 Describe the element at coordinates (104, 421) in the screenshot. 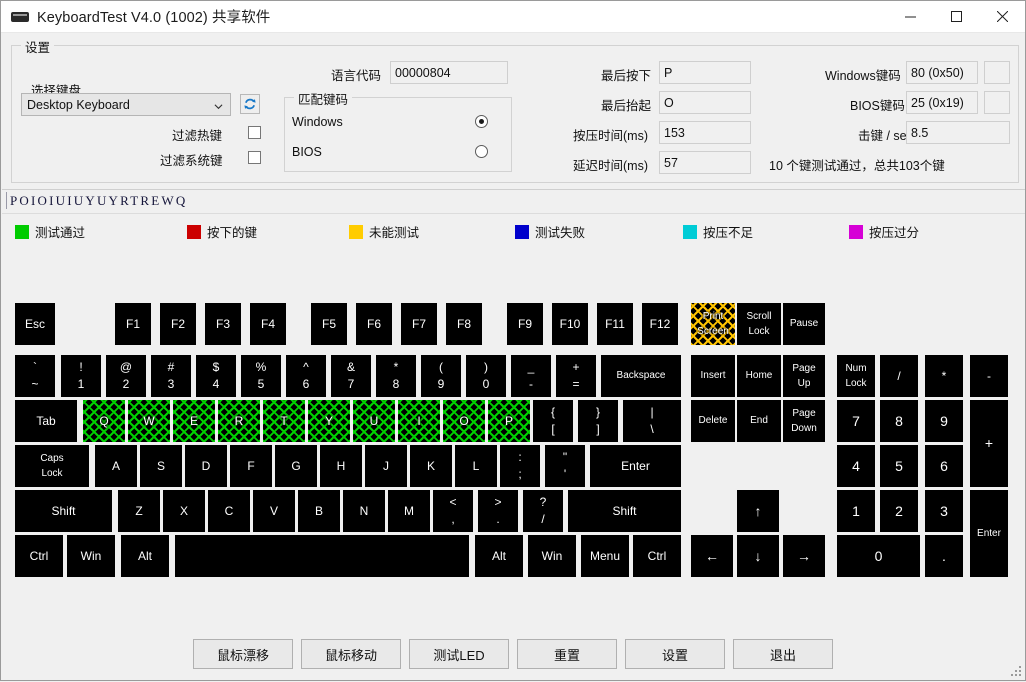

I see `key-q: Q` at that location.